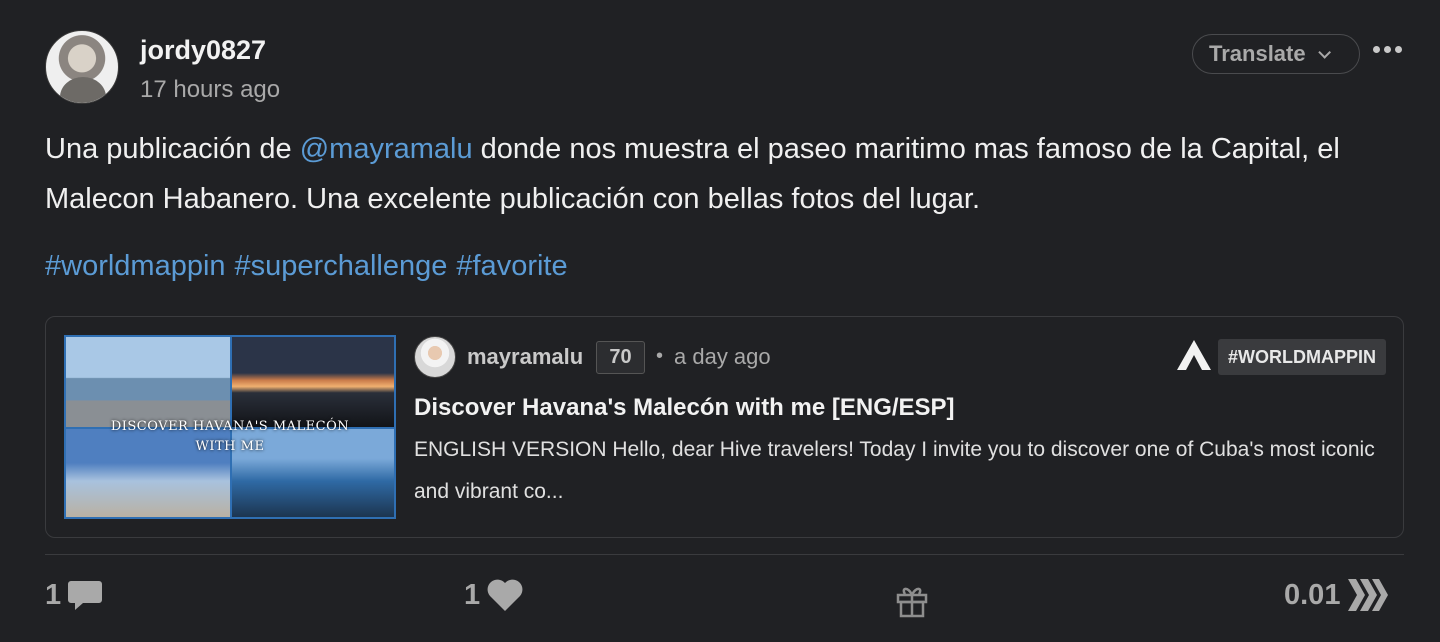 The image size is (1440, 642). What do you see at coordinates (620, 357) in the screenshot?
I see `reputation-badge: 70` at bounding box center [620, 357].